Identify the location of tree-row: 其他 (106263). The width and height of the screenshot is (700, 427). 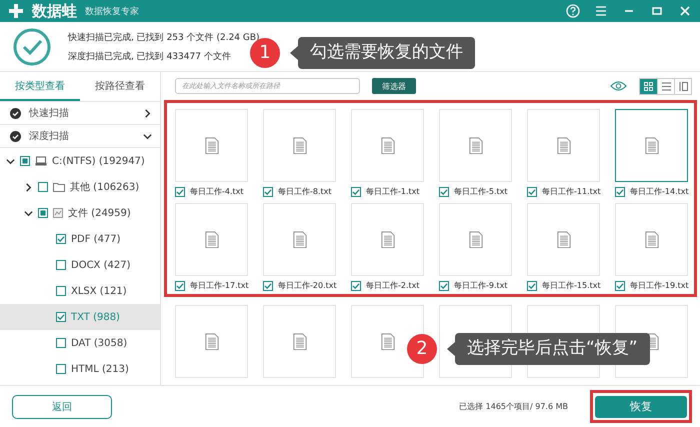
(80, 187).